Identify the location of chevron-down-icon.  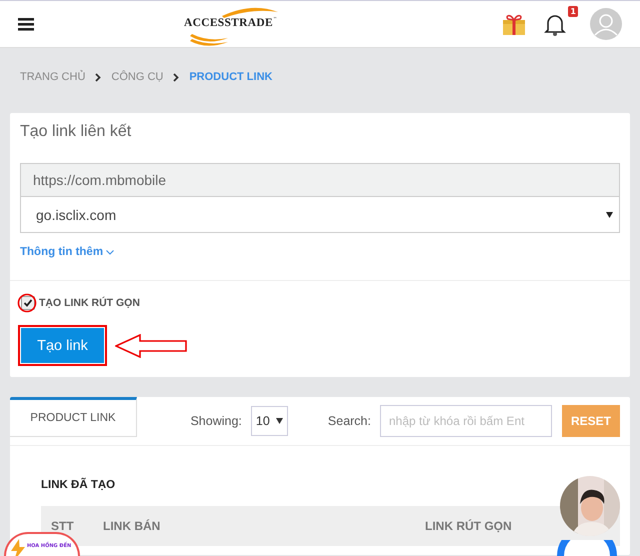
(110, 252).